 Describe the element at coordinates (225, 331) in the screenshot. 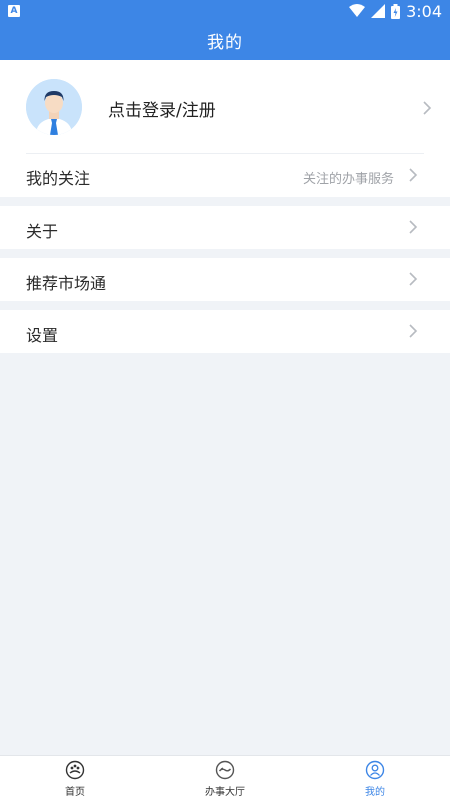

I see `menu-item-settings: 设置` at that location.